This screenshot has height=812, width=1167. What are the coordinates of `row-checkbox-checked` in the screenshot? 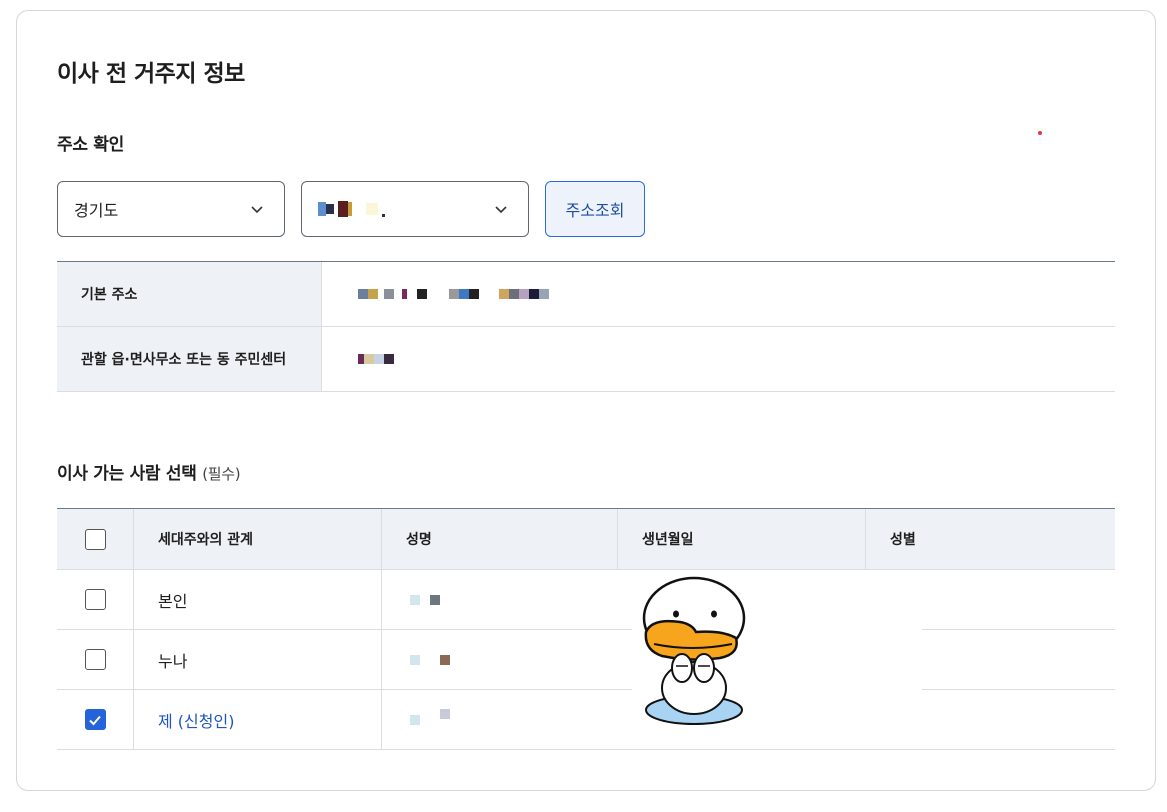 It's located at (95, 719).